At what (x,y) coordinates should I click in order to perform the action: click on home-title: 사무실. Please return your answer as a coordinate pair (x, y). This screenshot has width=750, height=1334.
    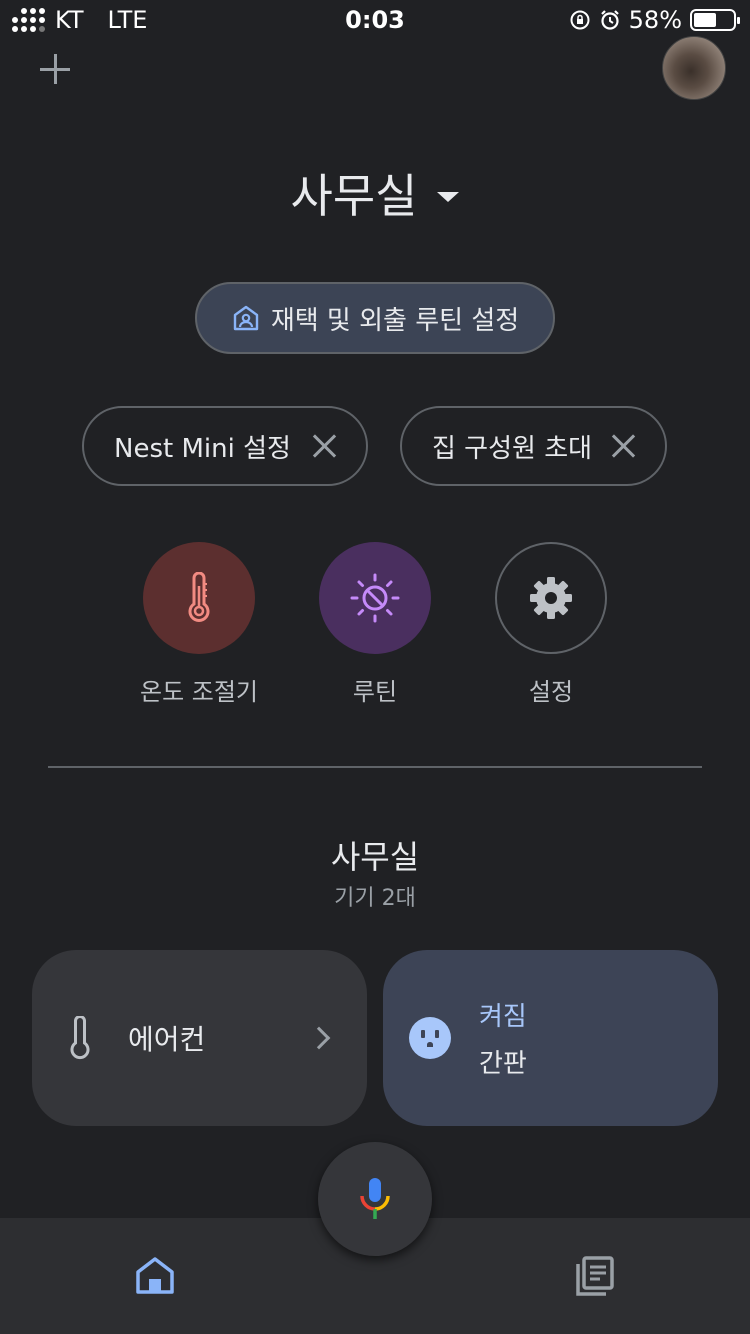
    Looking at the image, I should click on (354, 196).